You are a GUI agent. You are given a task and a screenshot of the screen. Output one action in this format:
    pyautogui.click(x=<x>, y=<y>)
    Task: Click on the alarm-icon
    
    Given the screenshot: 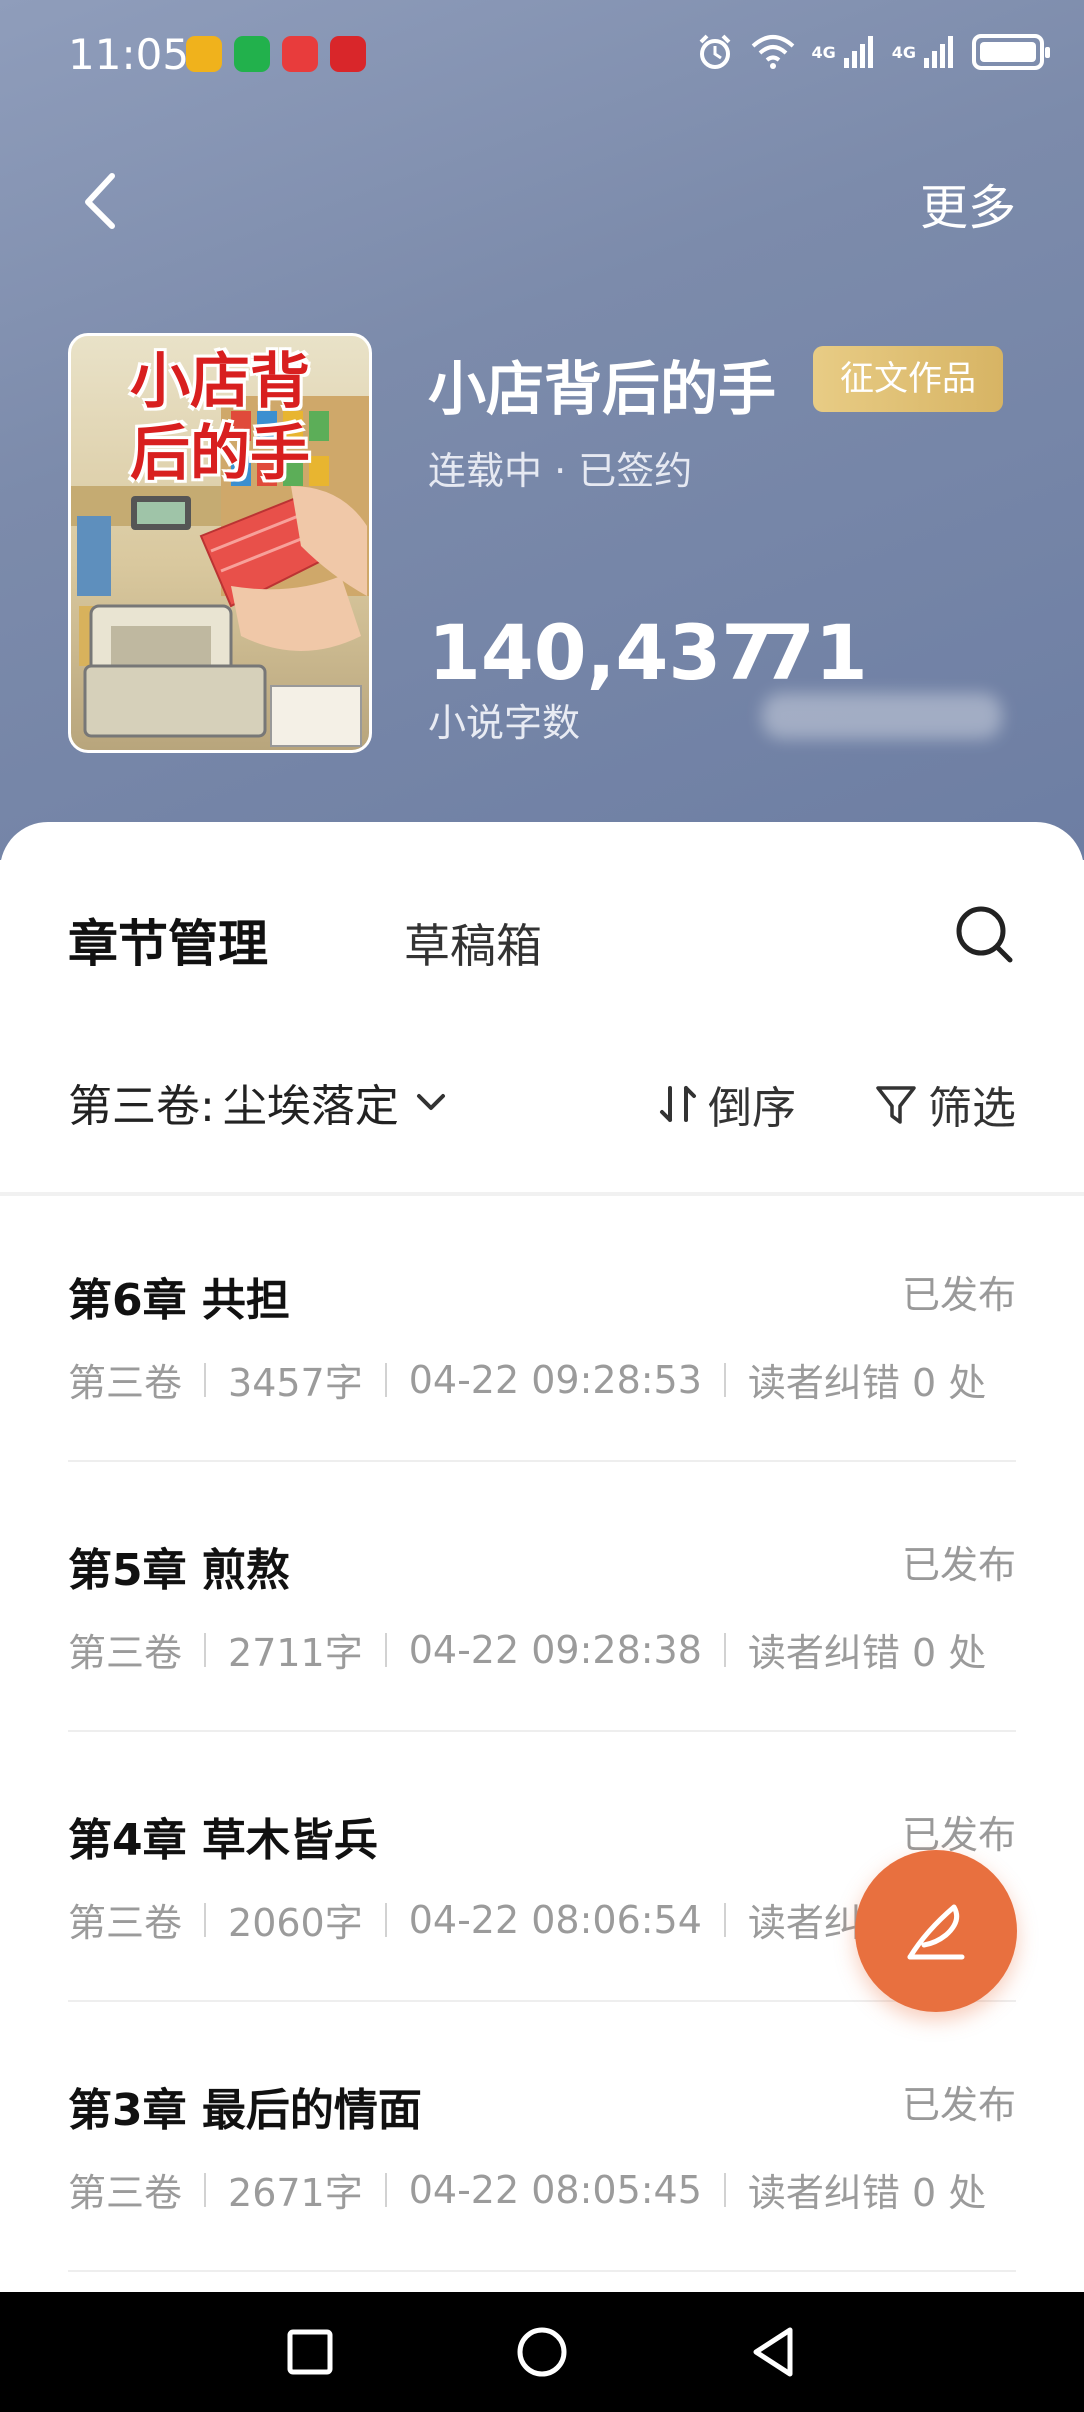 What is the action you would take?
    pyautogui.click(x=715, y=51)
    